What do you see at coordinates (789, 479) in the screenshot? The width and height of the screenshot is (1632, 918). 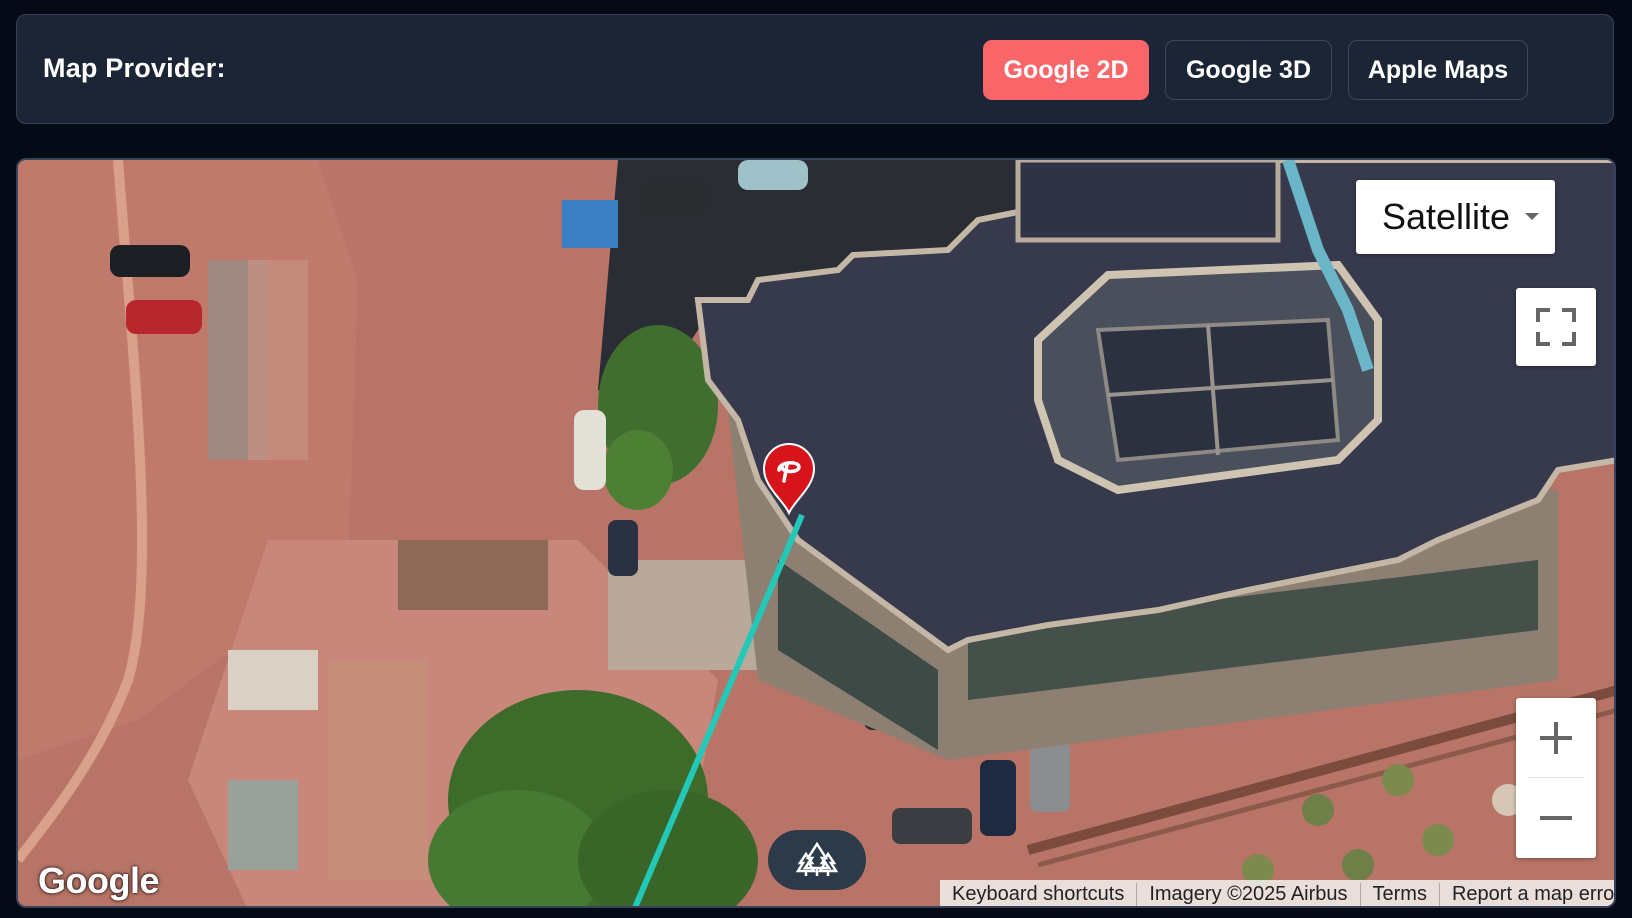 I see `location-pin-icon` at bounding box center [789, 479].